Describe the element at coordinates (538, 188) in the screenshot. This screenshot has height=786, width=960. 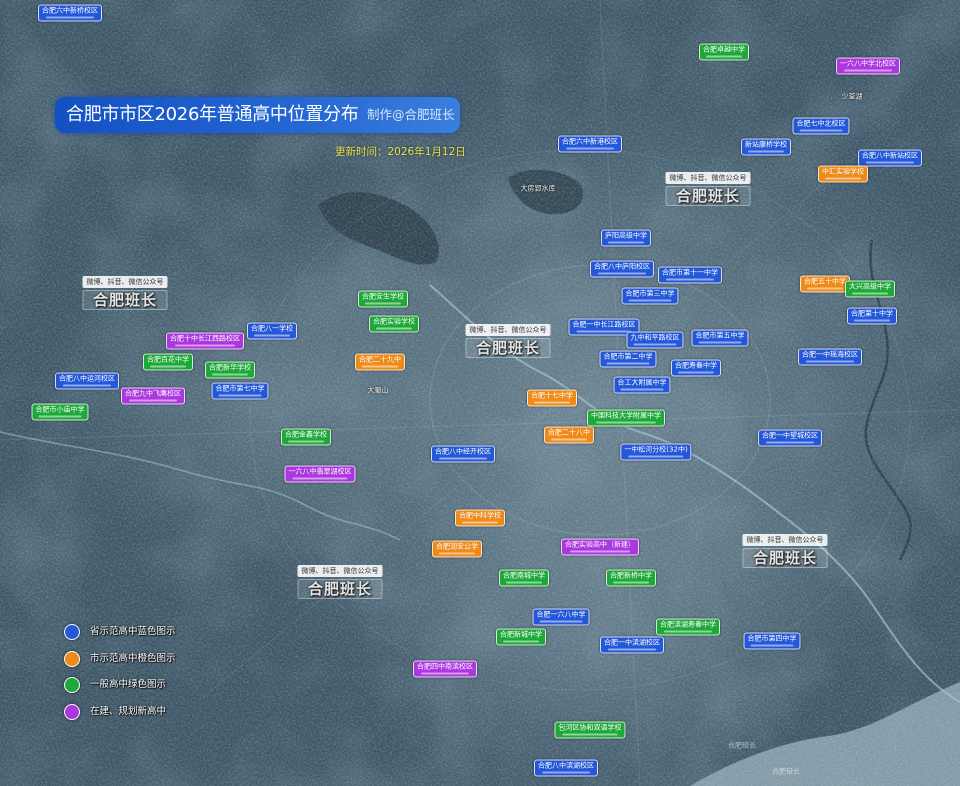
I see `place-label: 大房郢水库` at that location.